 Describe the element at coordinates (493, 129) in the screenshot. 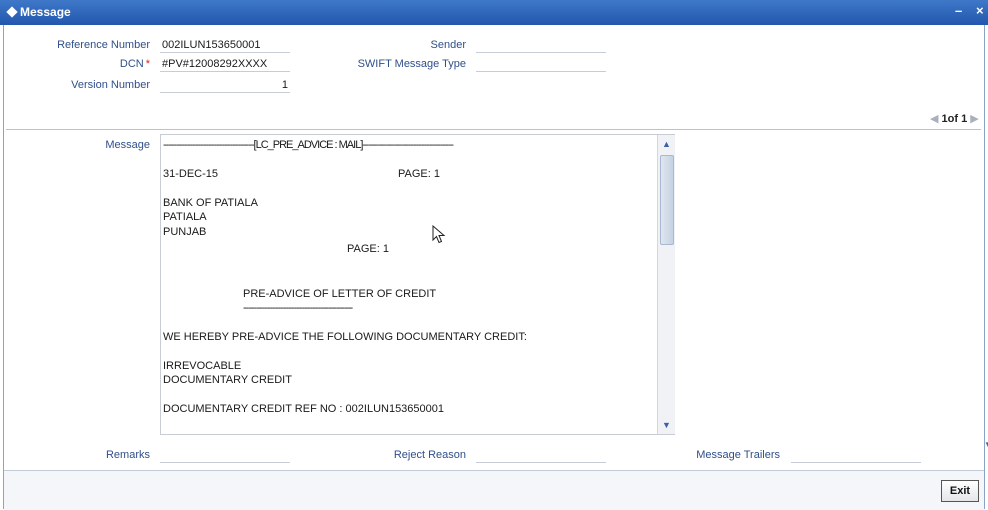

I see `section-divider` at that location.